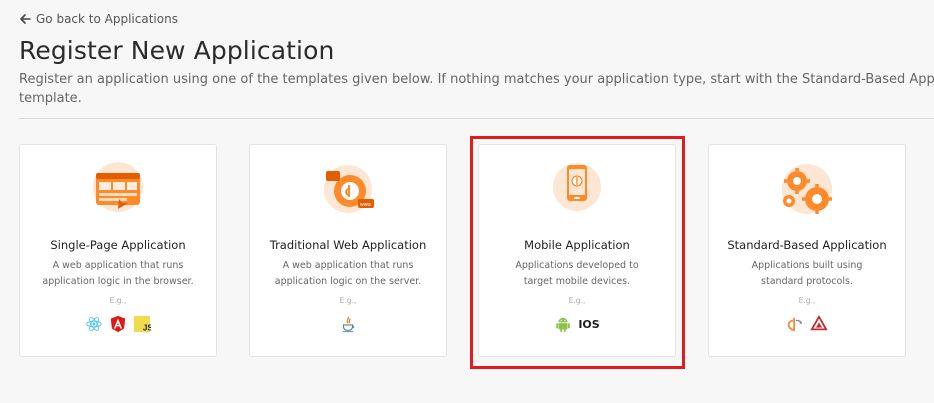  Describe the element at coordinates (589, 324) in the screenshot. I see `ios-label: IOS` at that location.